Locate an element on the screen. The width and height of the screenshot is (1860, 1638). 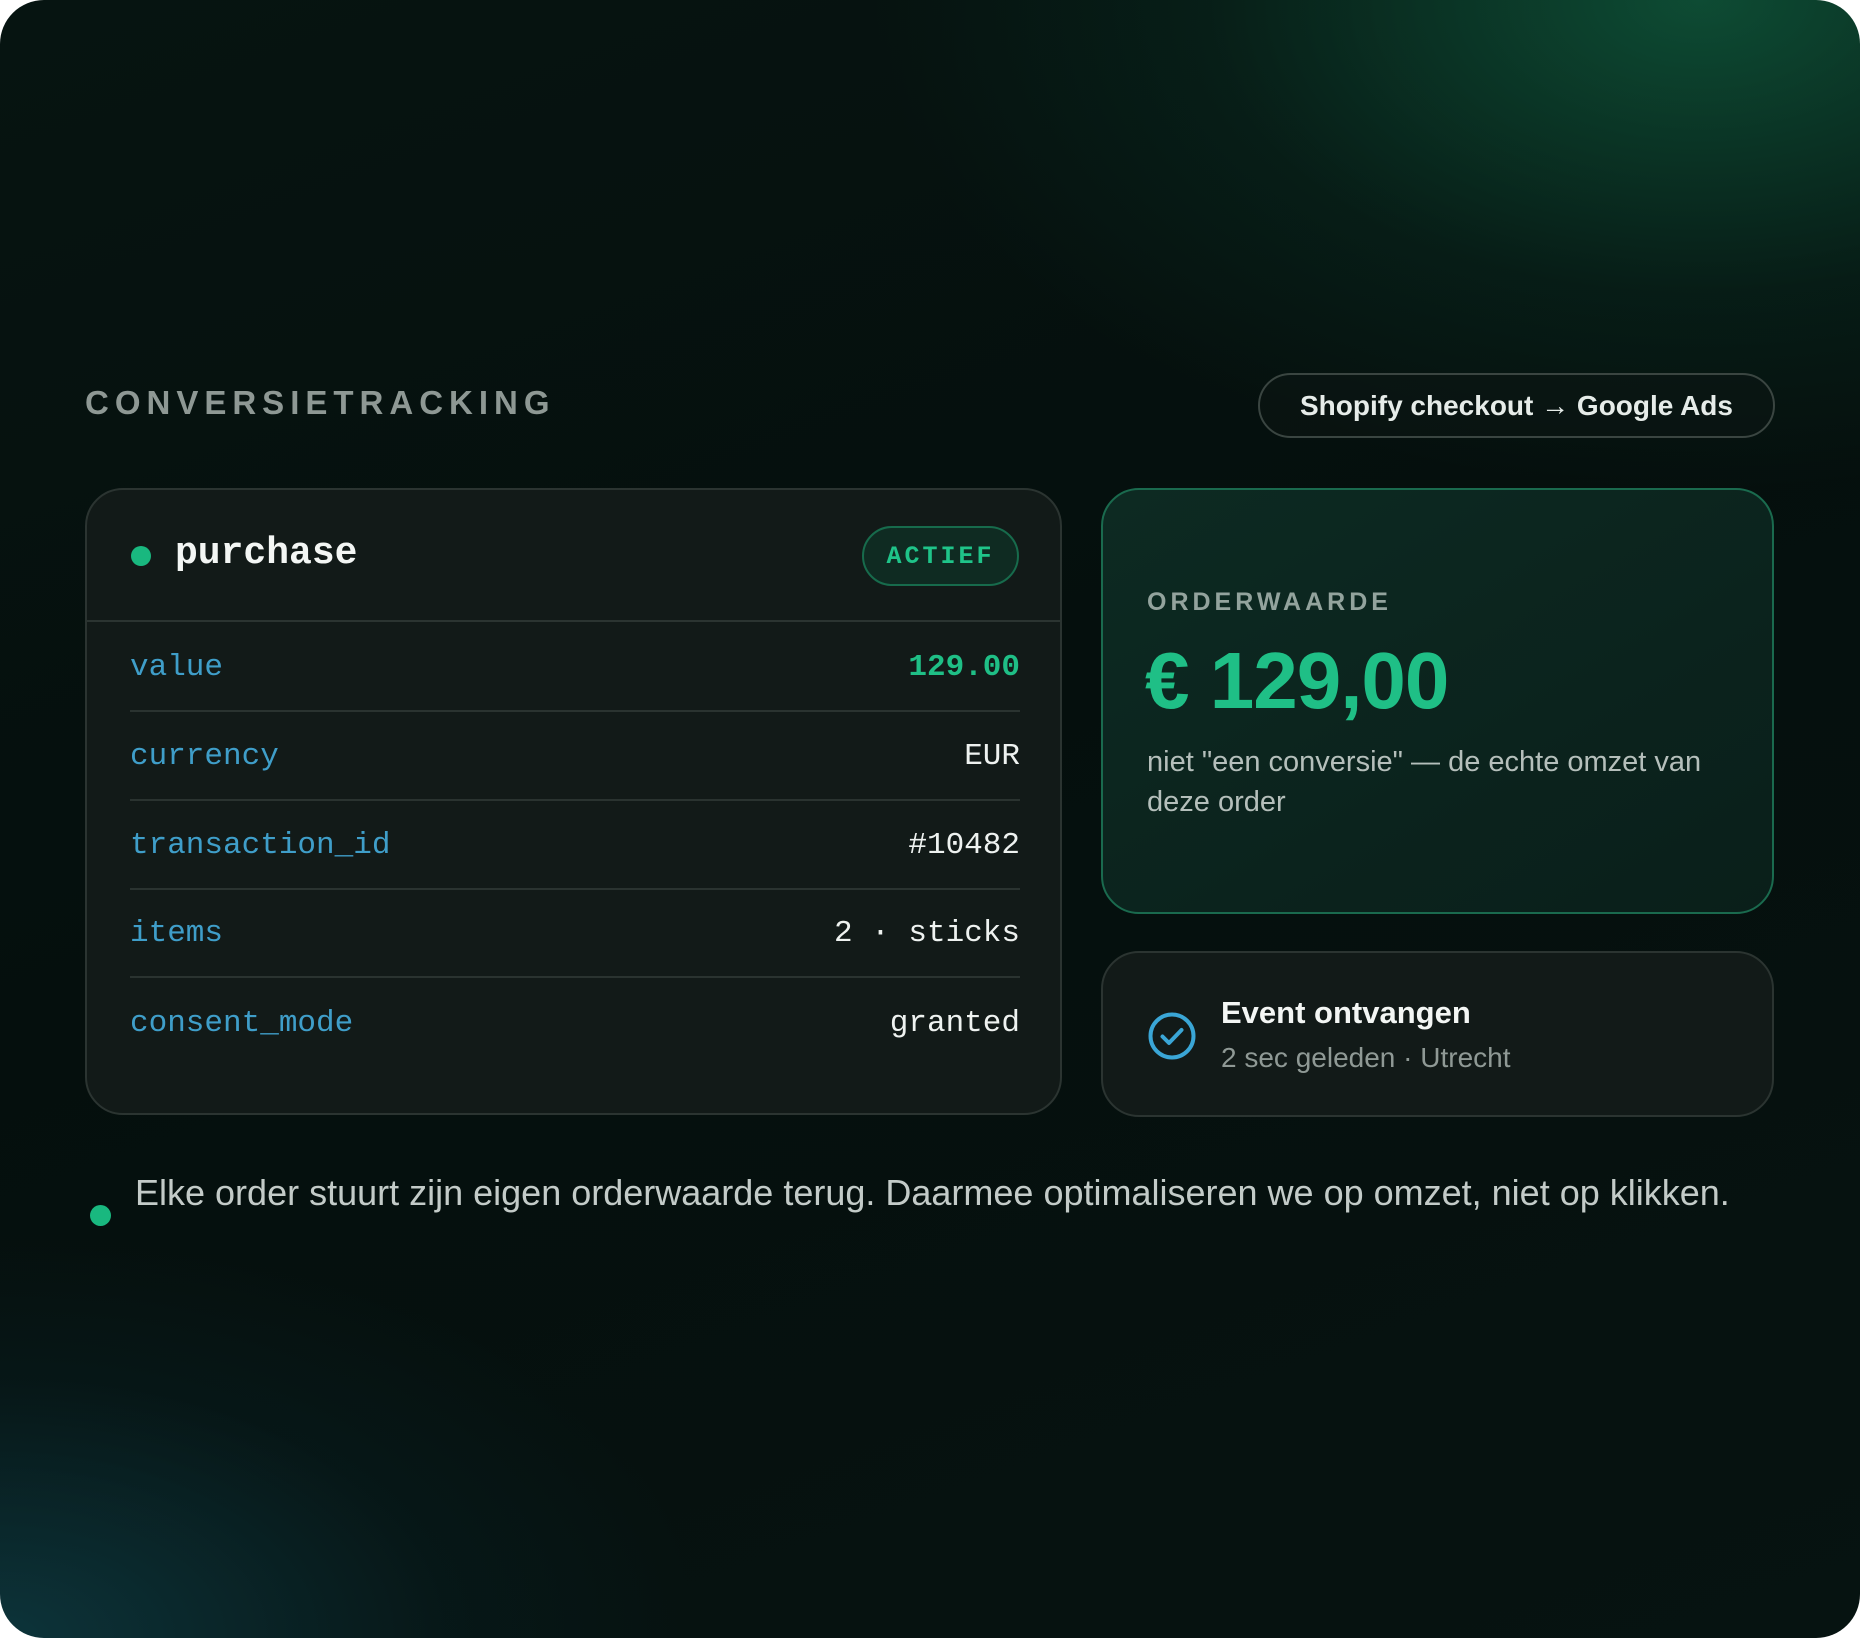
param-row-currency: currency EUR is located at coordinates (575, 757).